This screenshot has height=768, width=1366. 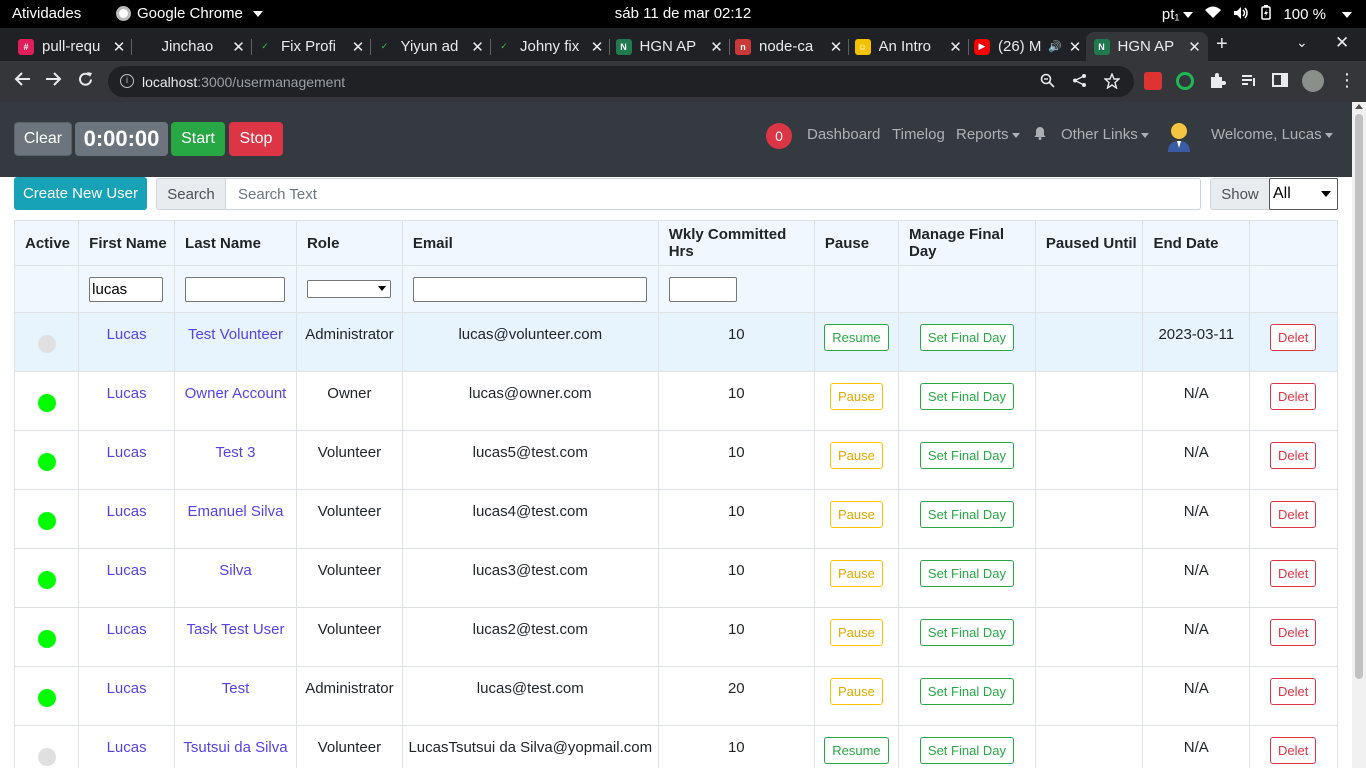 What do you see at coordinates (236, 393) in the screenshot?
I see `last-name-link: Owner Account` at bounding box center [236, 393].